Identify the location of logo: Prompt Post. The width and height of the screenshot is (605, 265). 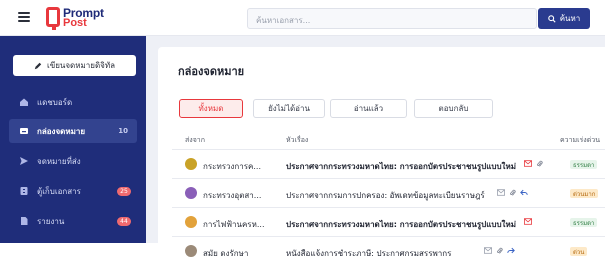
(81, 18).